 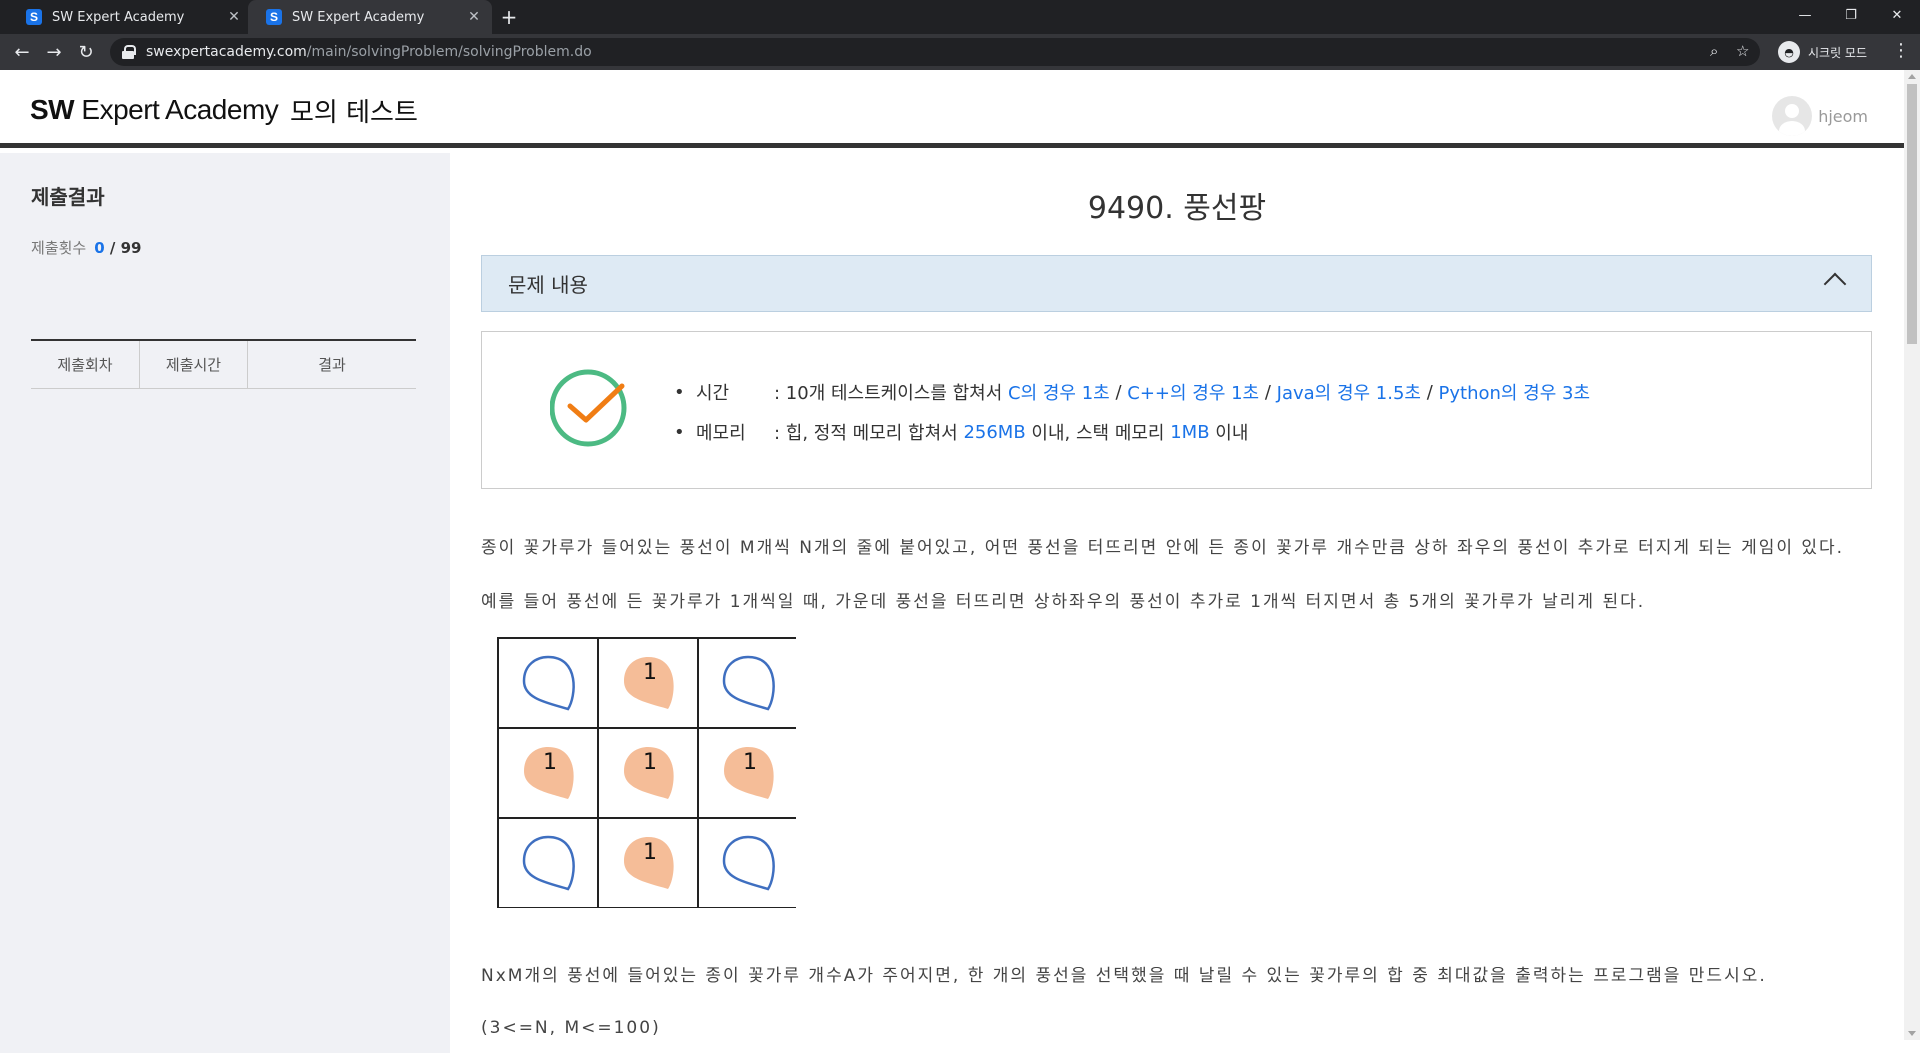 I want to click on submission-count-label: 제출횟수, so click(x=59, y=248).